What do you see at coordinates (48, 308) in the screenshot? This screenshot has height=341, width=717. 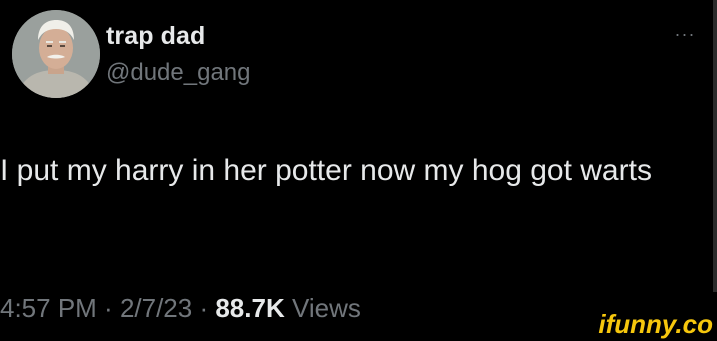 I see `tweet-time: 4:57 PM` at bounding box center [48, 308].